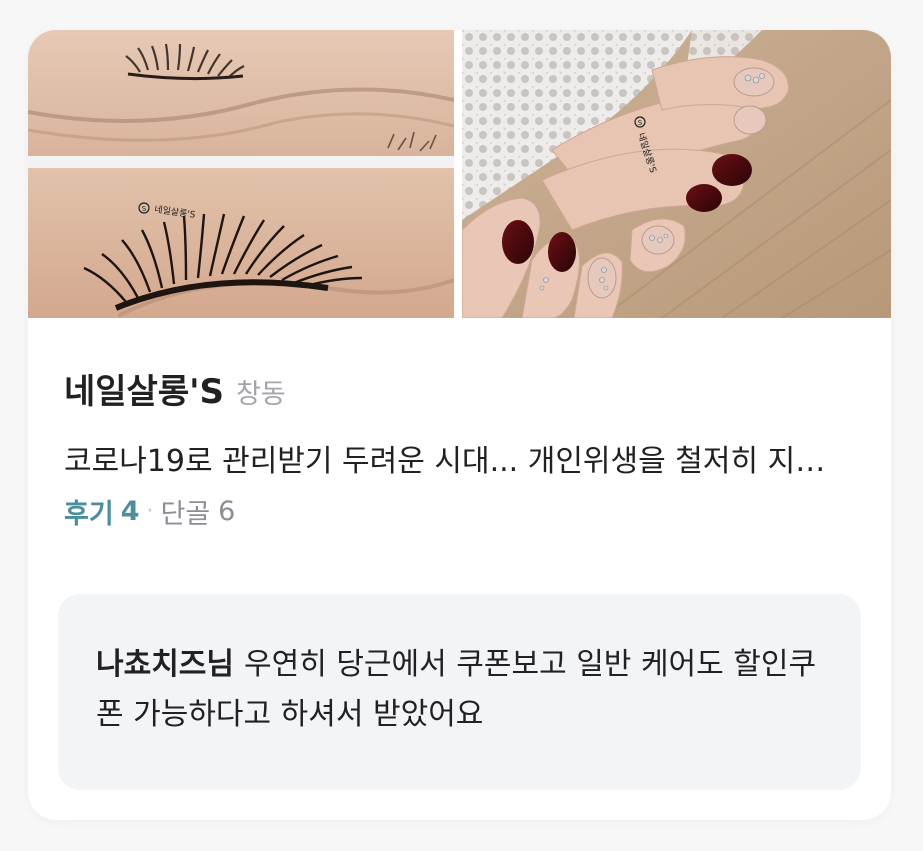  Describe the element at coordinates (144, 388) in the screenshot. I see `shop-name: 네일살롱'S` at that location.